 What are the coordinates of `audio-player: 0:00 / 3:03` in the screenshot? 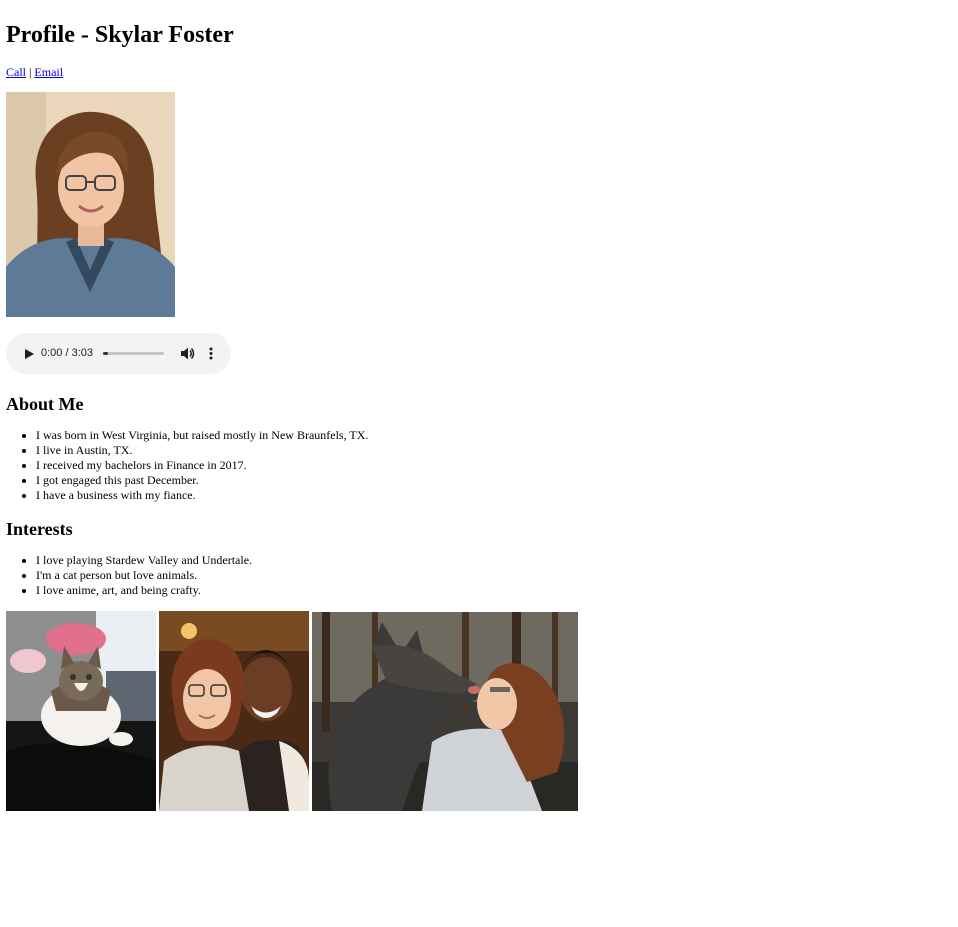 It's located at (118, 353).